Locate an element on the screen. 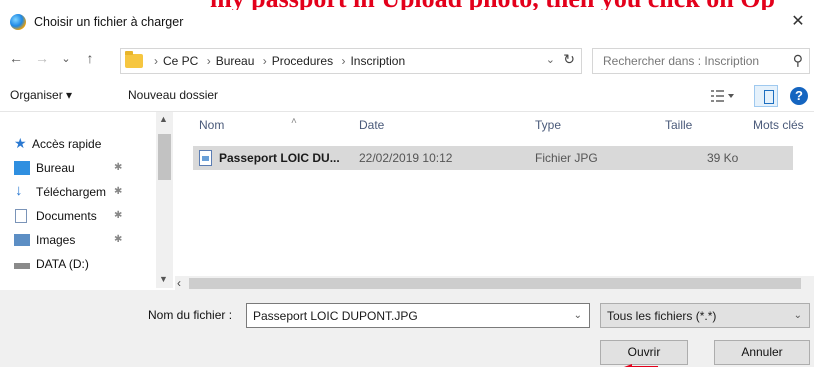 Image resolution: width=814 pixels, height=367 pixels. sidebar-scrollbar: ▲ ▼ is located at coordinates (164, 200).